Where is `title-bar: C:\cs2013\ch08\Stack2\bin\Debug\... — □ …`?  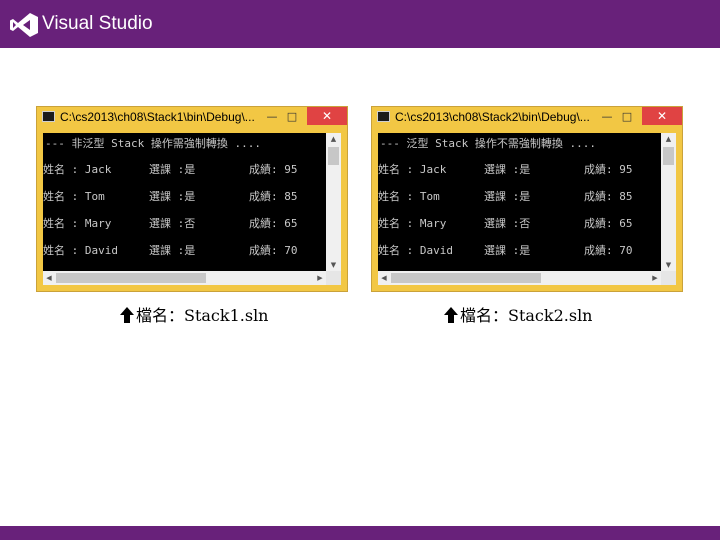
title-bar: C:\cs2013\ch08\Stack2\bin\Debug\... — □ … is located at coordinates (527, 117).